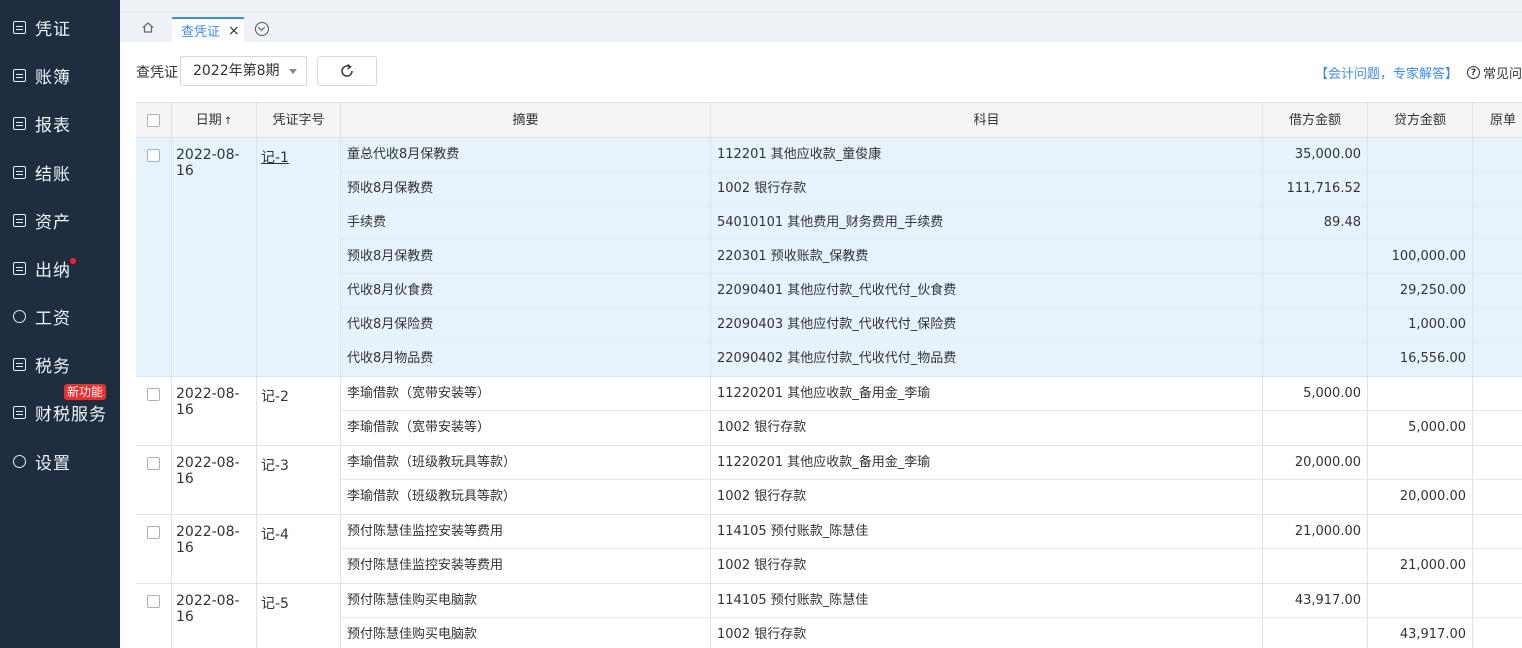 This screenshot has height=648, width=1522. Describe the element at coordinates (214, 120) in the screenshot. I see `header-date: 日期 ↑` at that location.